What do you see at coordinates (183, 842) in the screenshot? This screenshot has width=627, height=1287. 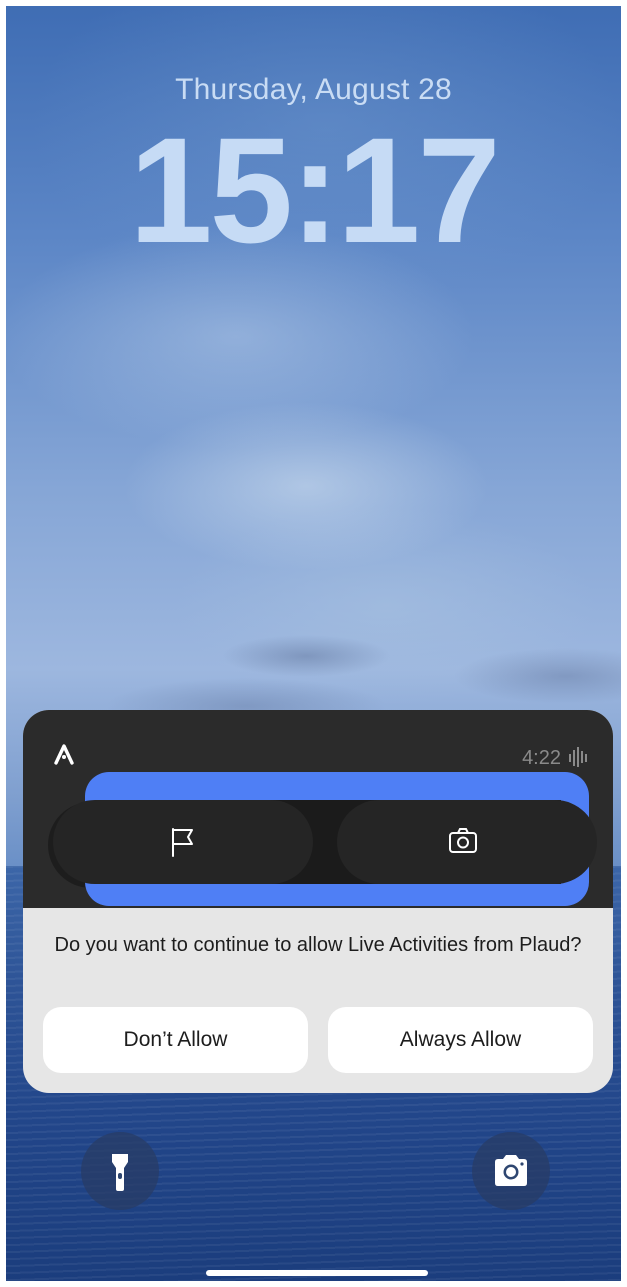 I see `flag-icon` at bounding box center [183, 842].